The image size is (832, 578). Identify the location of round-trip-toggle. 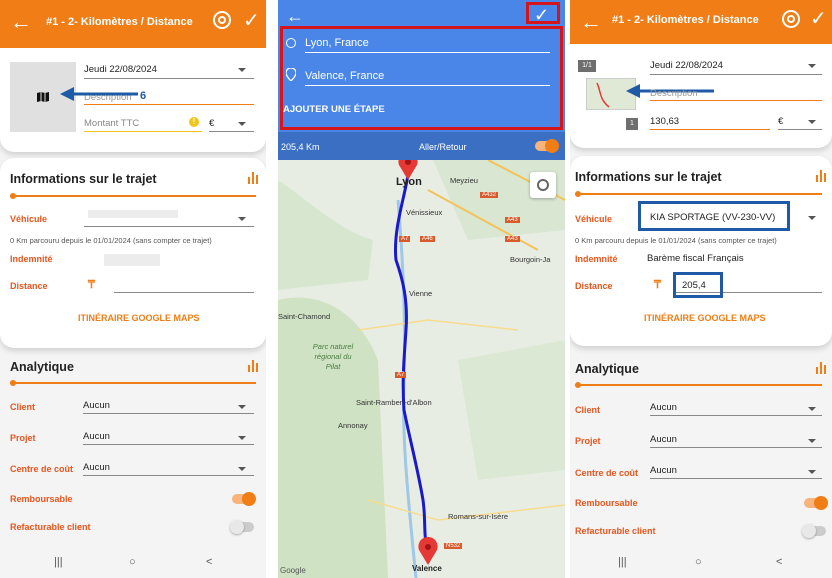
(547, 146).